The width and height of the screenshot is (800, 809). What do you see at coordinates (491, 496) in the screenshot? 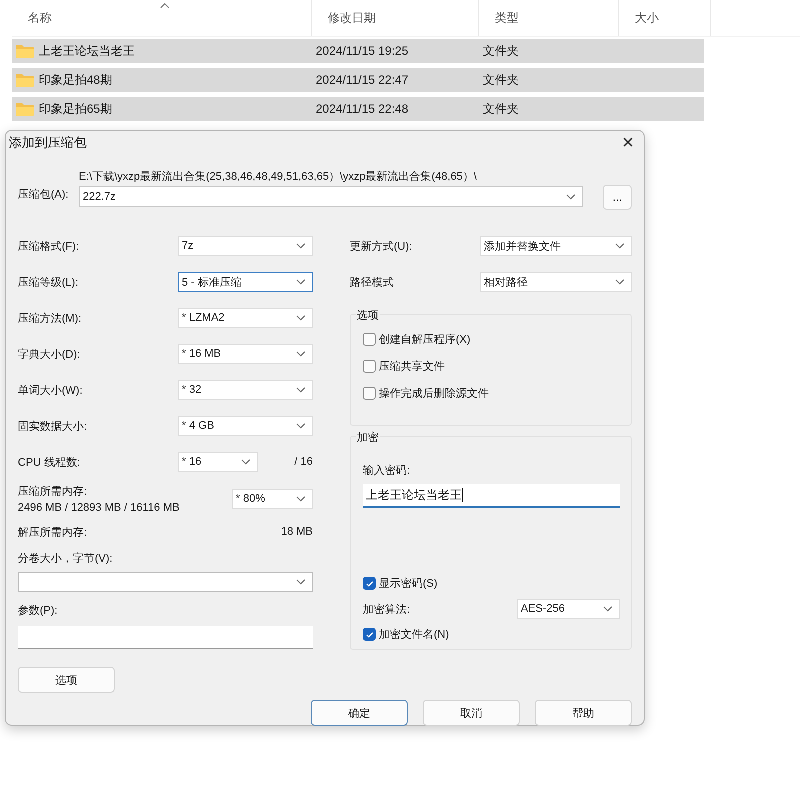
I see `password-field: 上老王论坛当老王` at bounding box center [491, 496].